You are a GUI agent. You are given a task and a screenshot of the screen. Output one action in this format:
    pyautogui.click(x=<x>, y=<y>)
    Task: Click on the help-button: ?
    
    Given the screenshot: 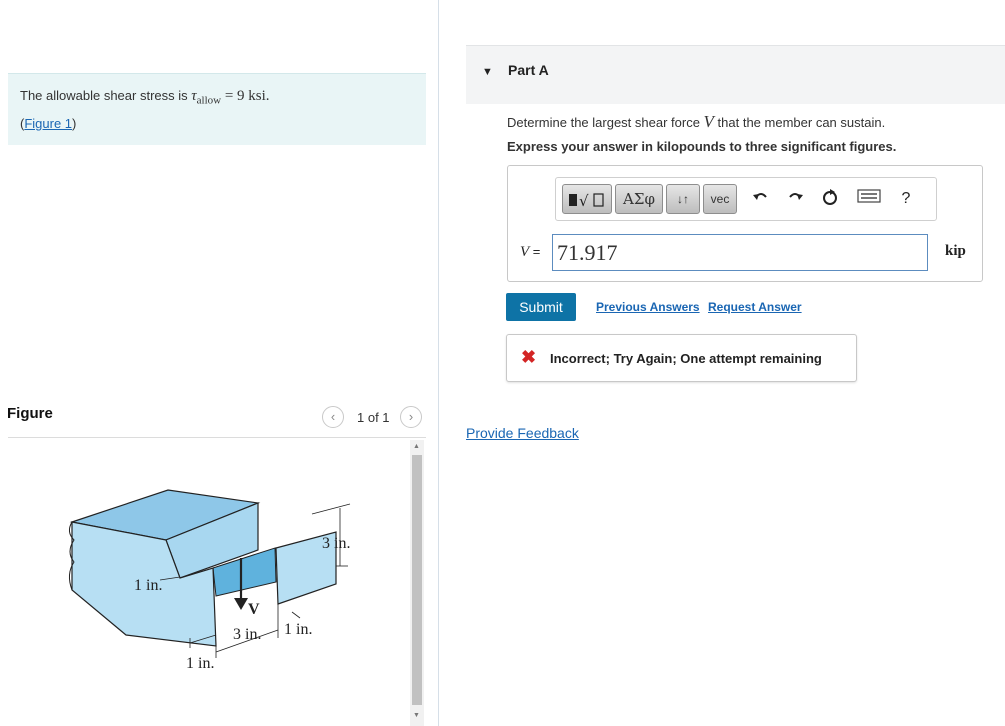 What is the action you would take?
    pyautogui.click(x=906, y=199)
    